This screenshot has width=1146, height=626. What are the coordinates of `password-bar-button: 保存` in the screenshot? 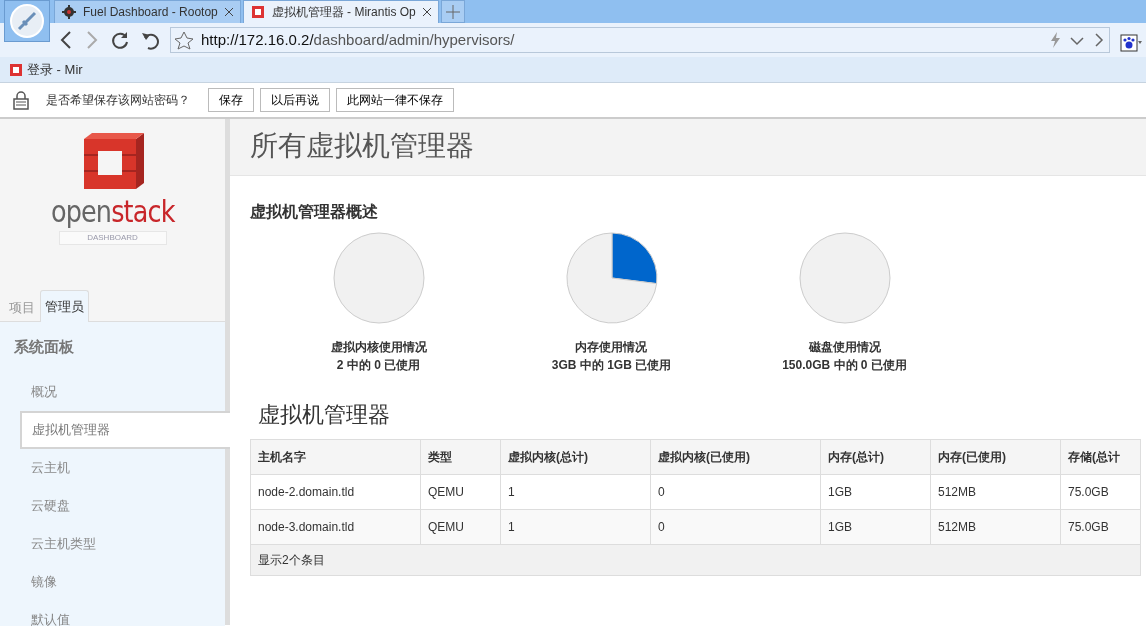 It's located at (231, 100).